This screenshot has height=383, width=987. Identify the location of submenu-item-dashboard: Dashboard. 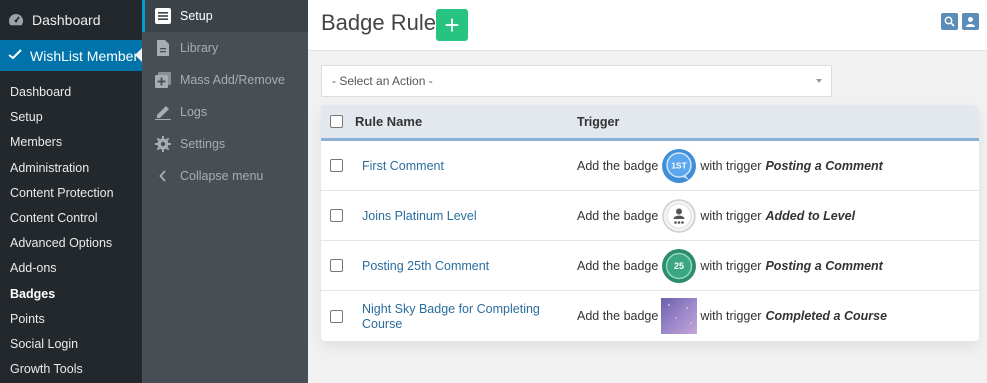
(71, 92).